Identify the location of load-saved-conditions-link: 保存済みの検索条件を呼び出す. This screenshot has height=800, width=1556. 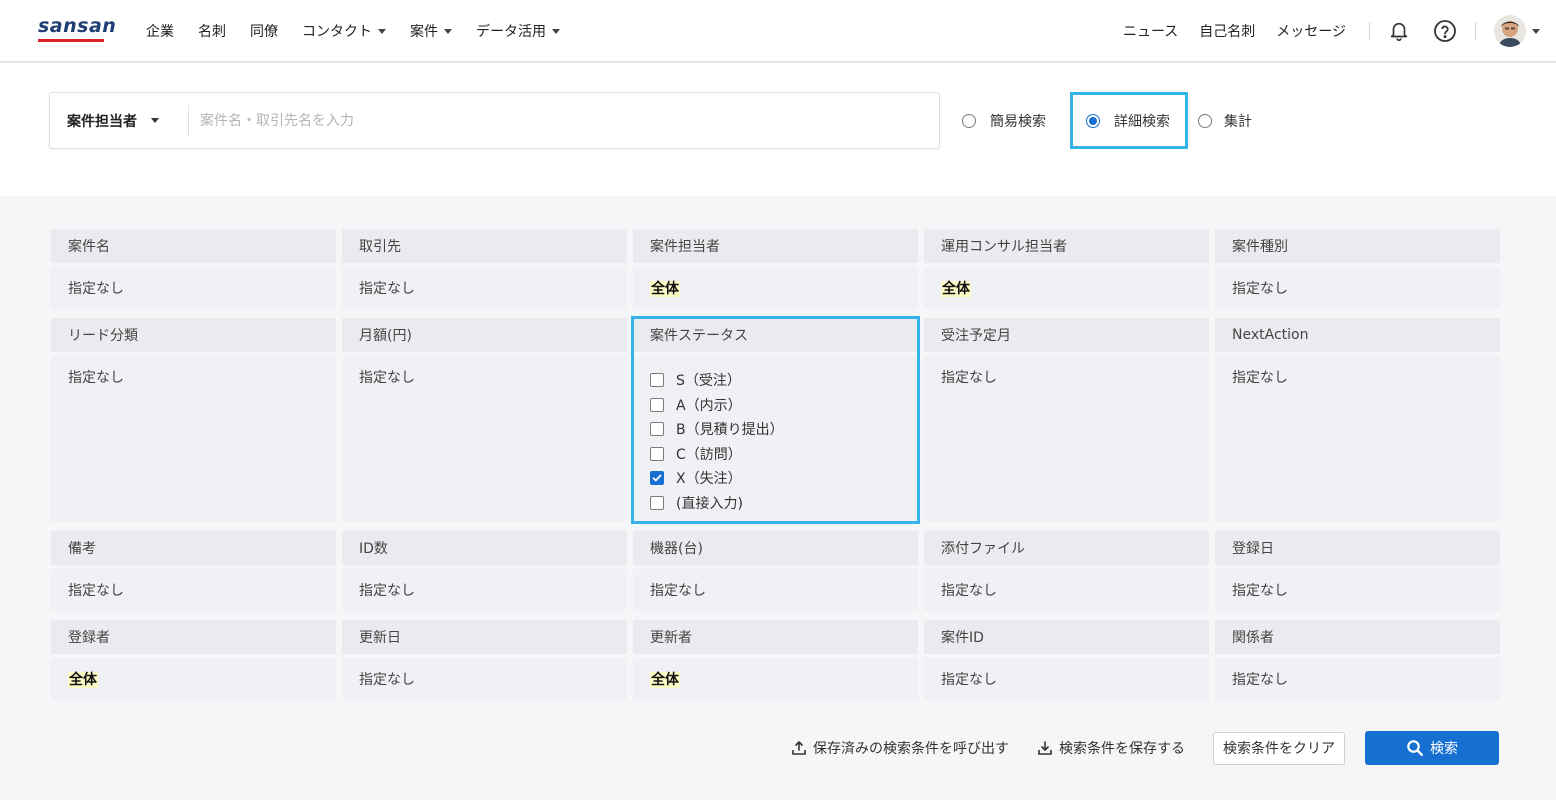
(900, 748).